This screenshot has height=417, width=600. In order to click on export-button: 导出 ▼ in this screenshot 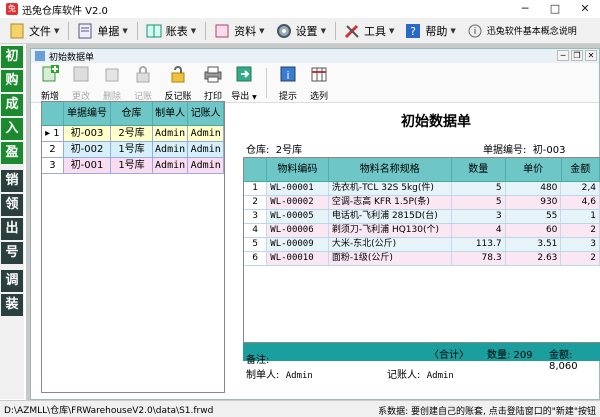, I will do `click(244, 83)`.